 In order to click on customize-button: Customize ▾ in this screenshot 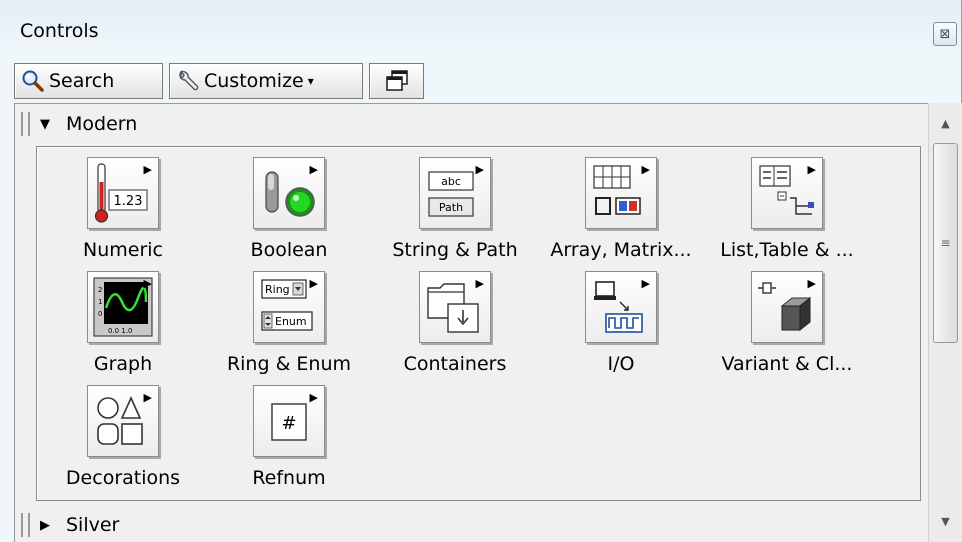, I will do `click(266, 81)`.